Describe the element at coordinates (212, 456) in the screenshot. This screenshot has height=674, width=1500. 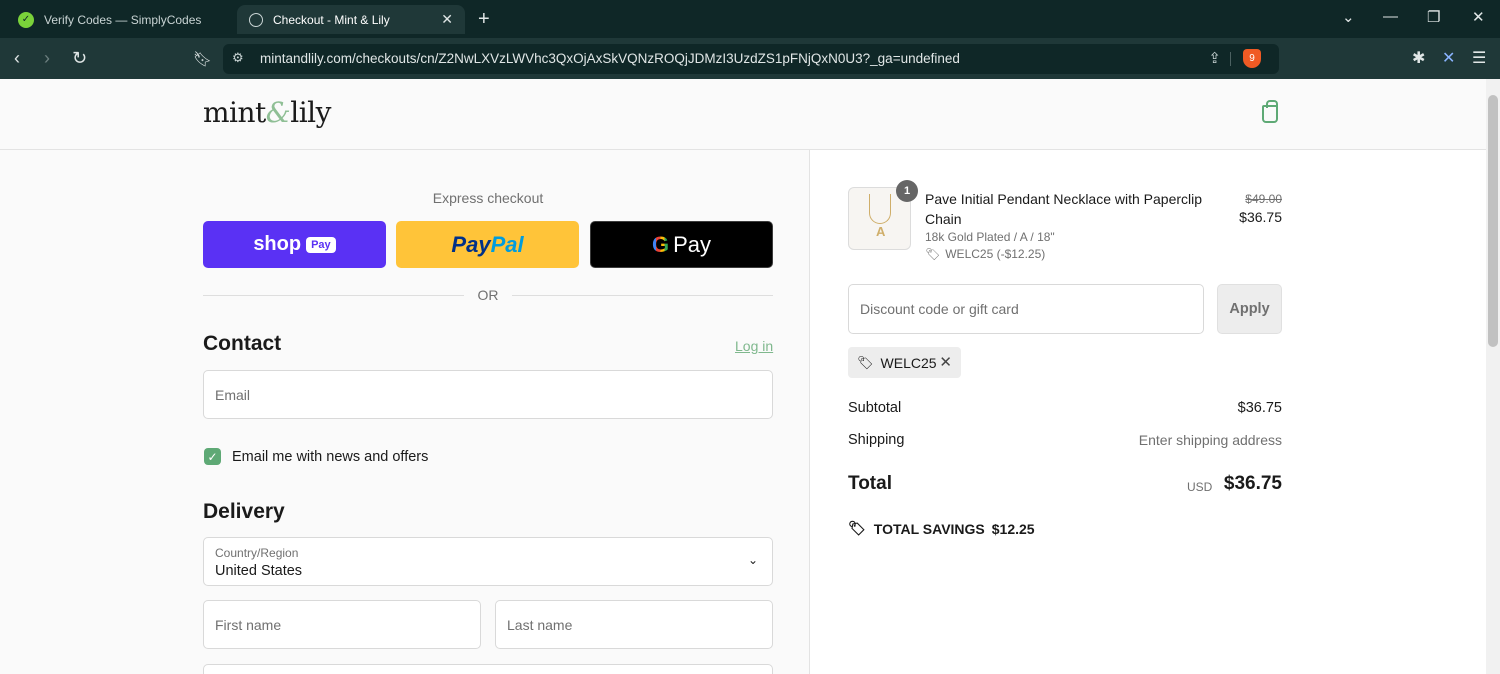
I see `newsletter-checkbox: ✓` at that location.